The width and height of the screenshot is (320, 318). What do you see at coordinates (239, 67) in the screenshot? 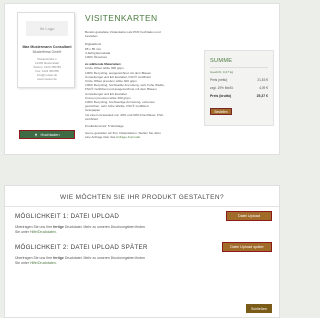
I see `summary-divider` at bounding box center [239, 67].